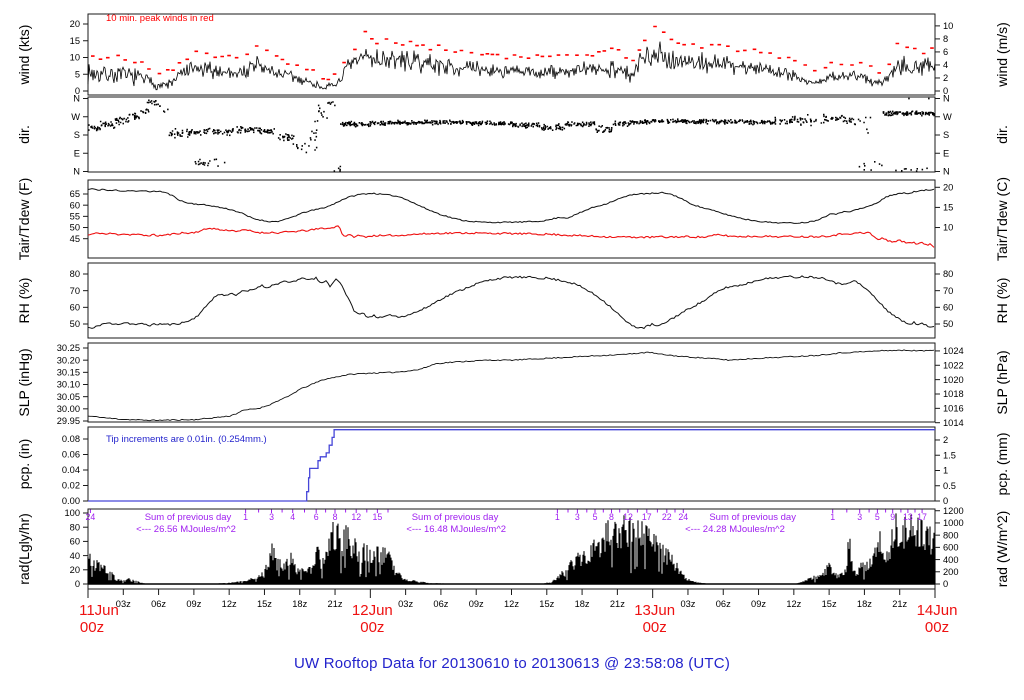 Image resolution: width=1024 pixels, height=700 pixels. I want to click on left-tick-label: W, so click(75, 117).